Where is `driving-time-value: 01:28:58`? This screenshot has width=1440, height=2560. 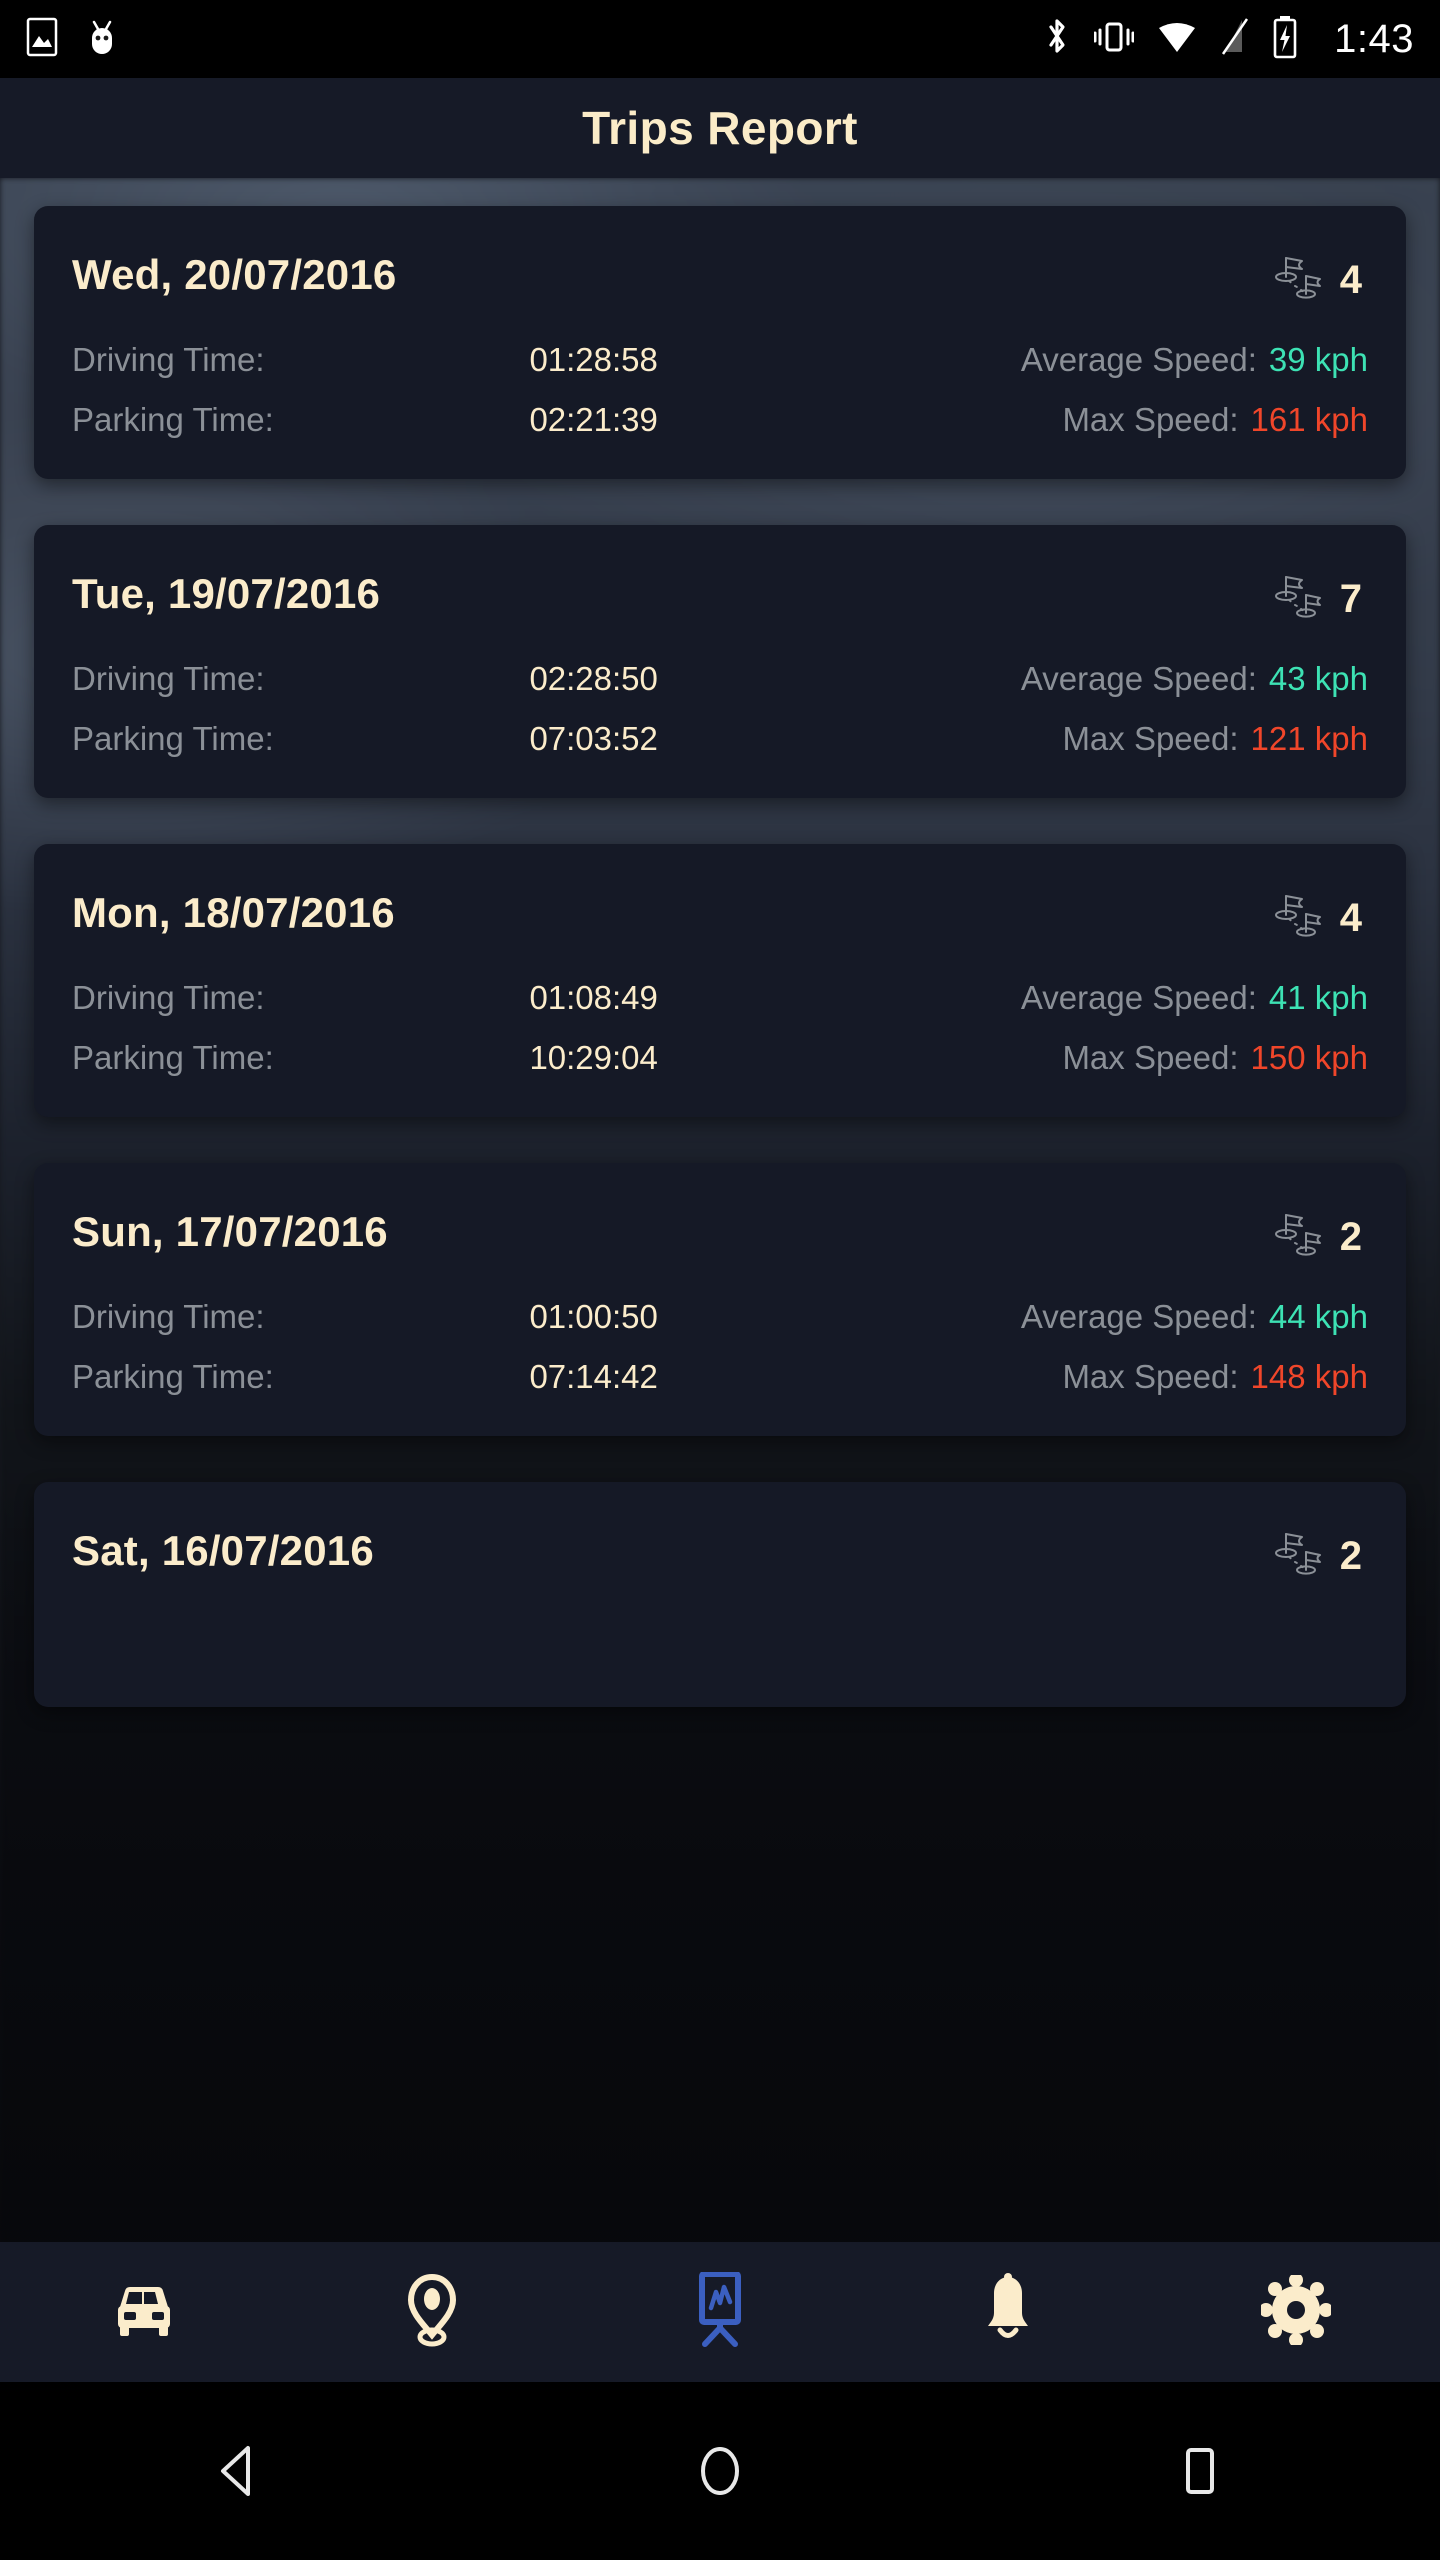
driving-time-value: 01:28:58 is located at coordinates (593, 359).